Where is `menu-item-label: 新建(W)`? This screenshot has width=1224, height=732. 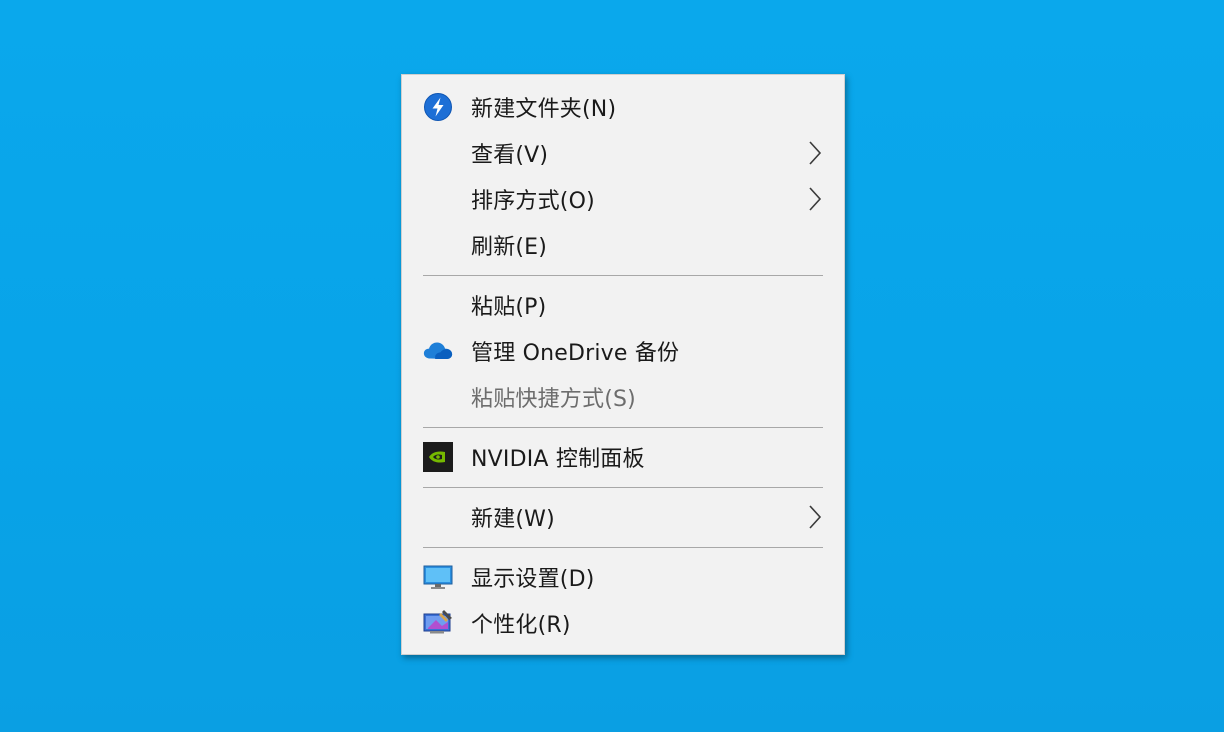
menu-item-label: 新建(W) is located at coordinates (513, 519).